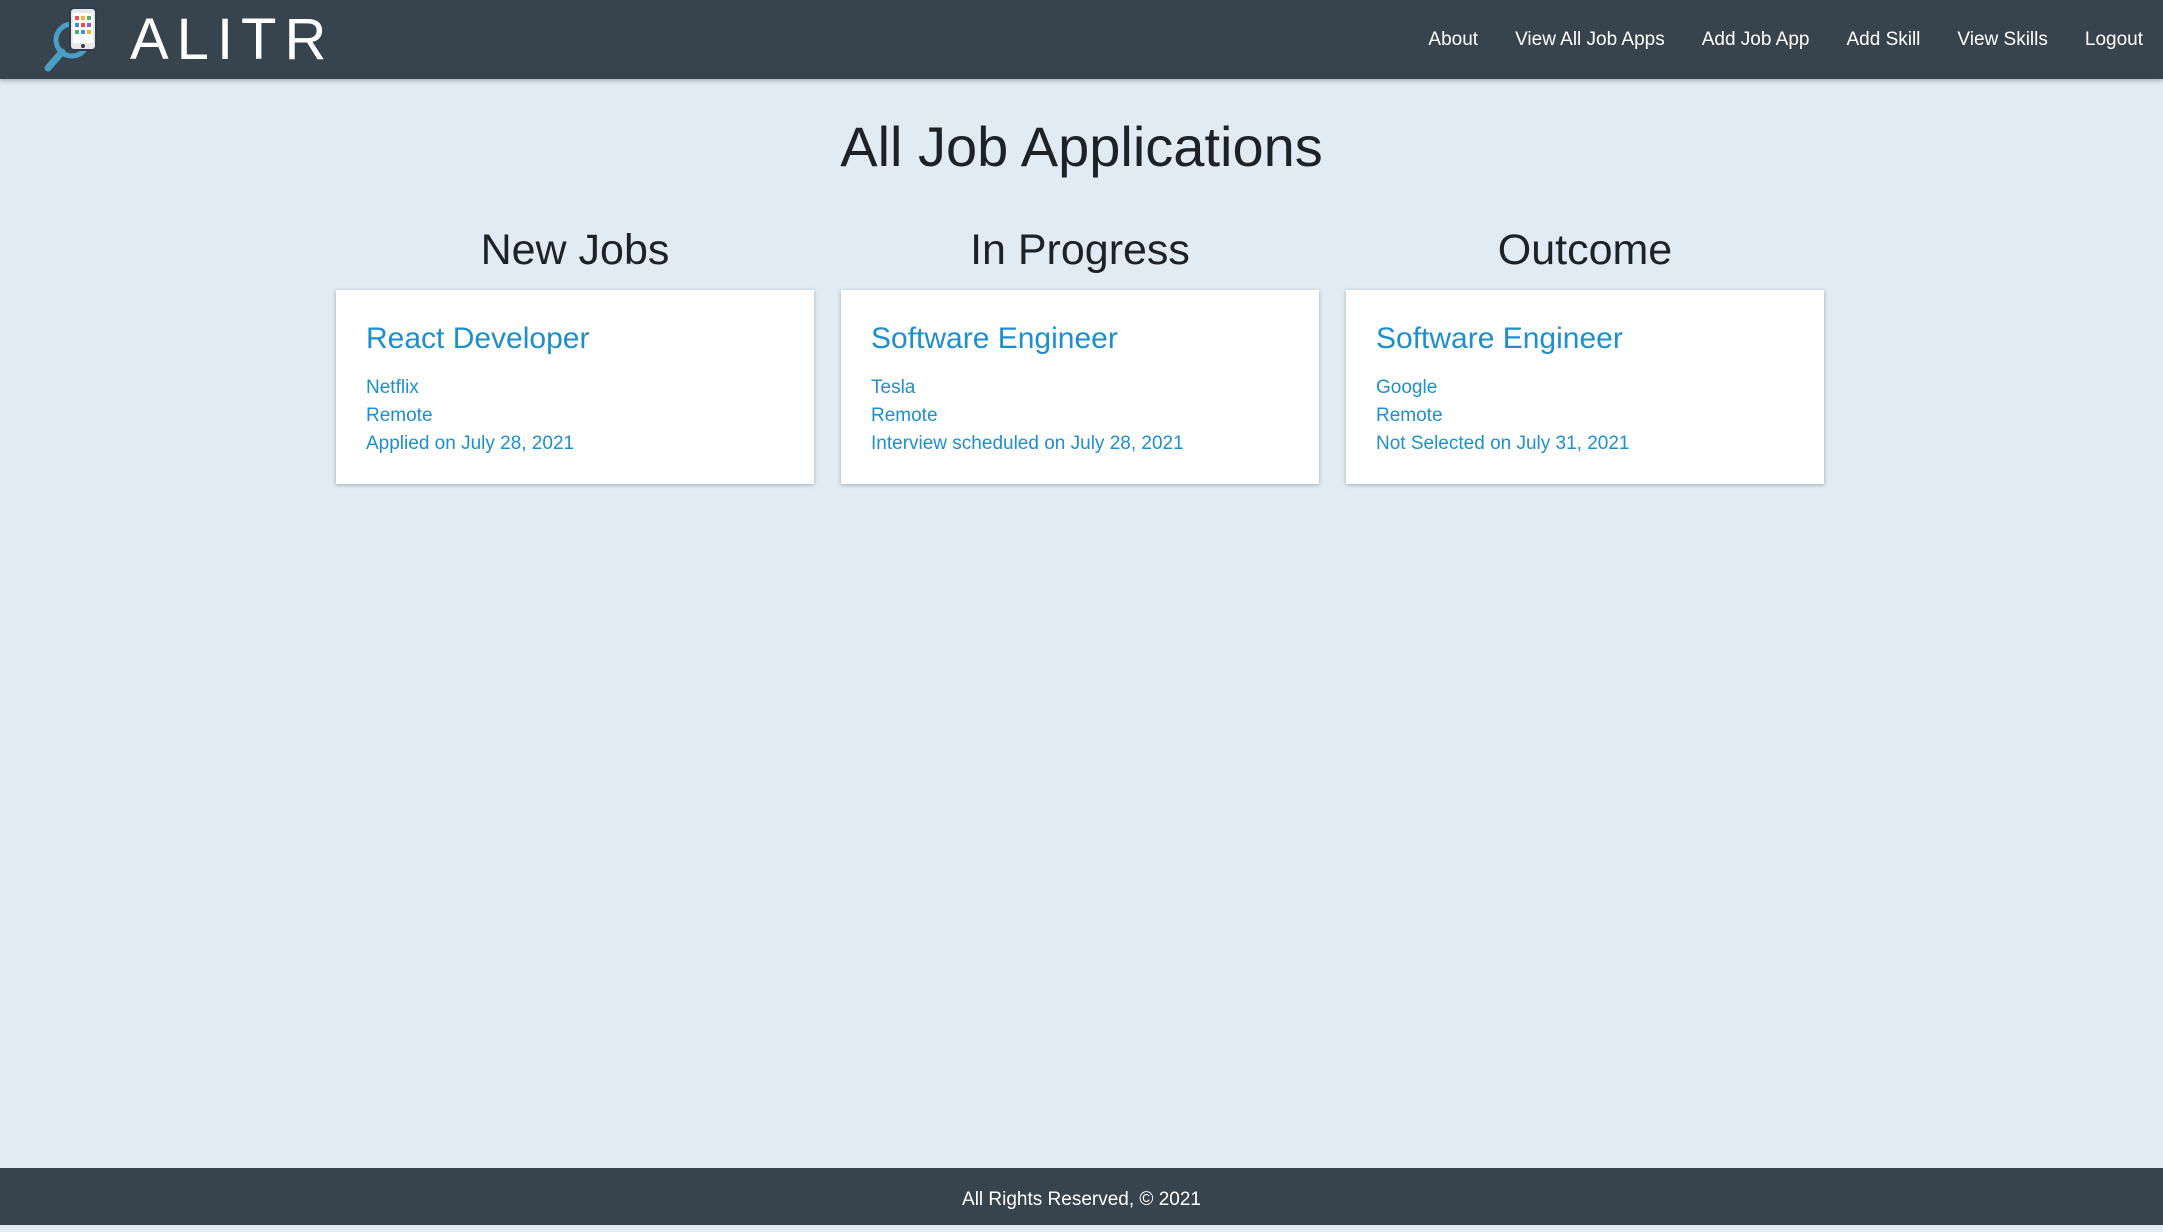 This screenshot has height=1232, width=2163. I want to click on column-title: In Progress, so click(1080, 250).